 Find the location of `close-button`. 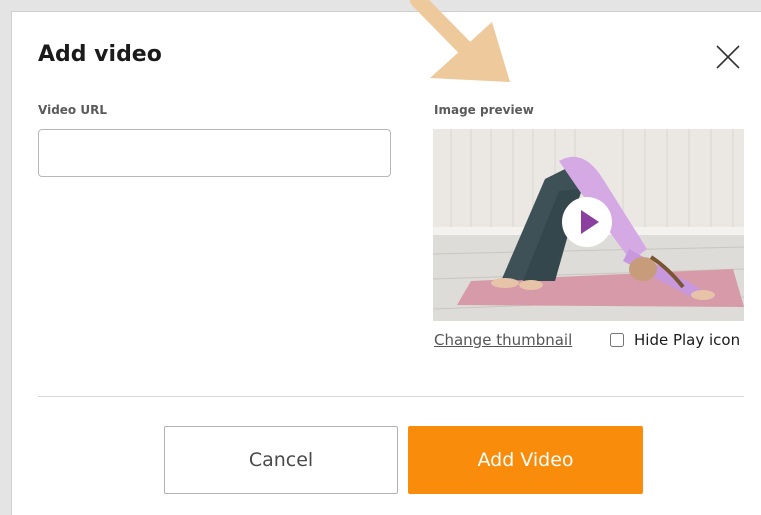

close-button is located at coordinates (728, 57).